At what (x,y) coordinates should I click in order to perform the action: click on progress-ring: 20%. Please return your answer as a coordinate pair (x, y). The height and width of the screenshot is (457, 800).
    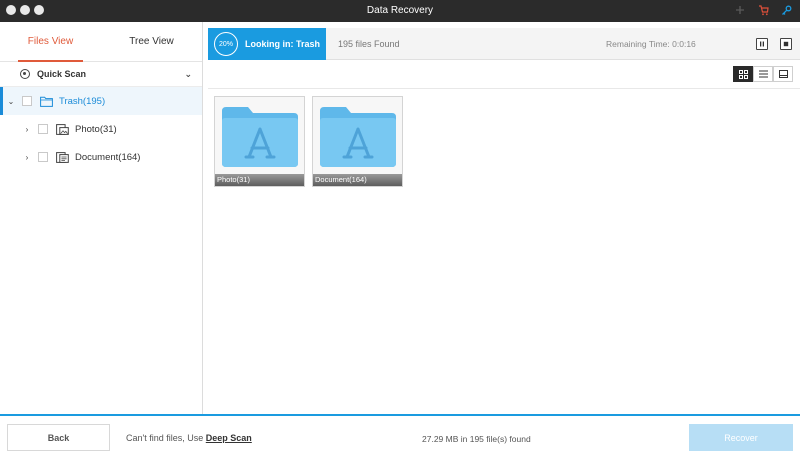
    Looking at the image, I should click on (226, 44).